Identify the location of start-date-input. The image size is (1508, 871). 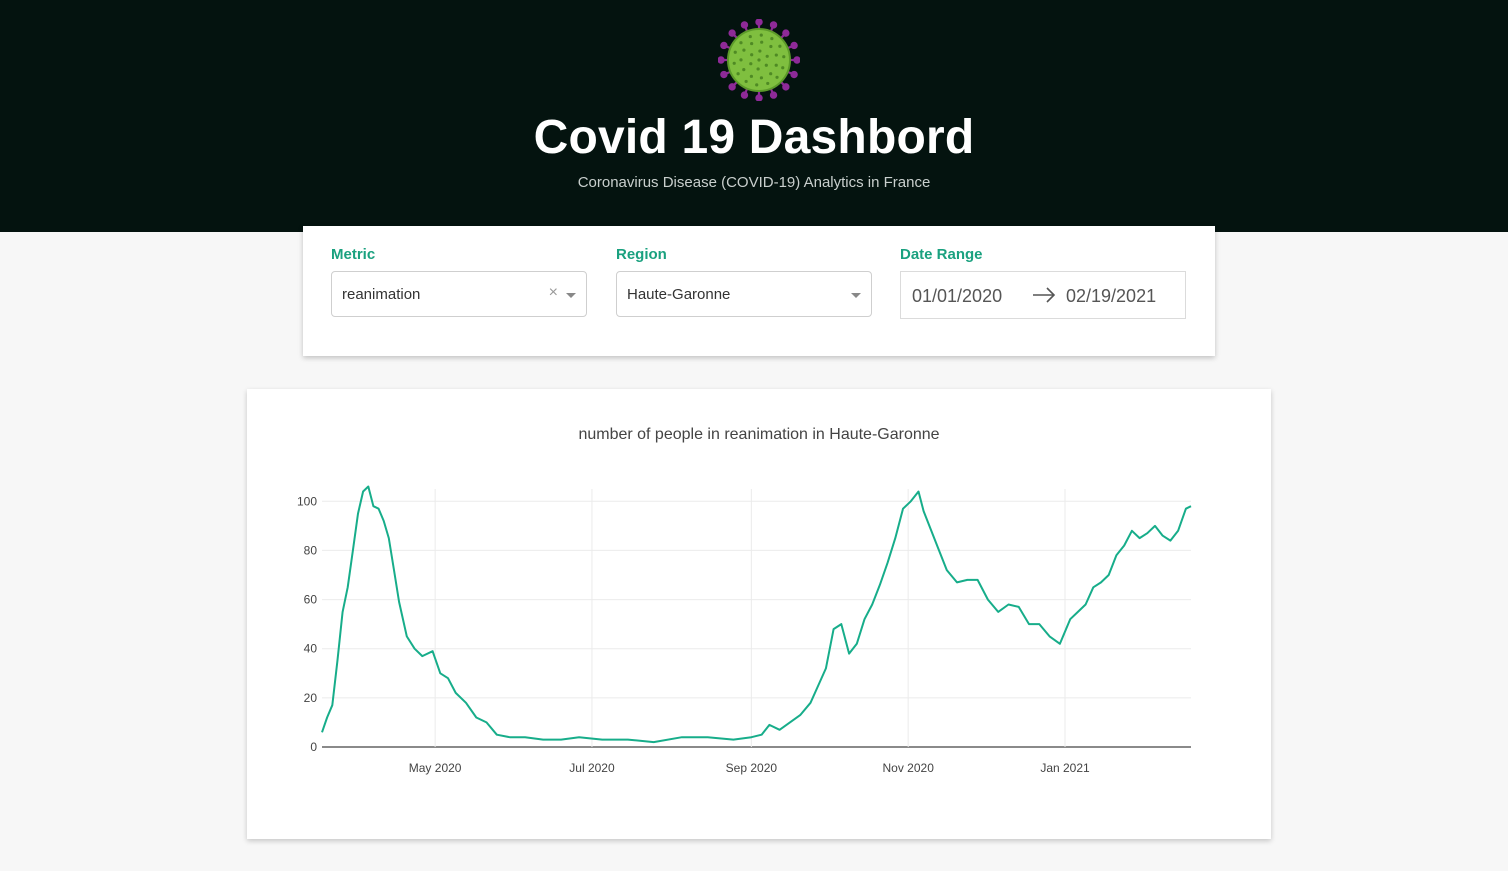
(967, 296).